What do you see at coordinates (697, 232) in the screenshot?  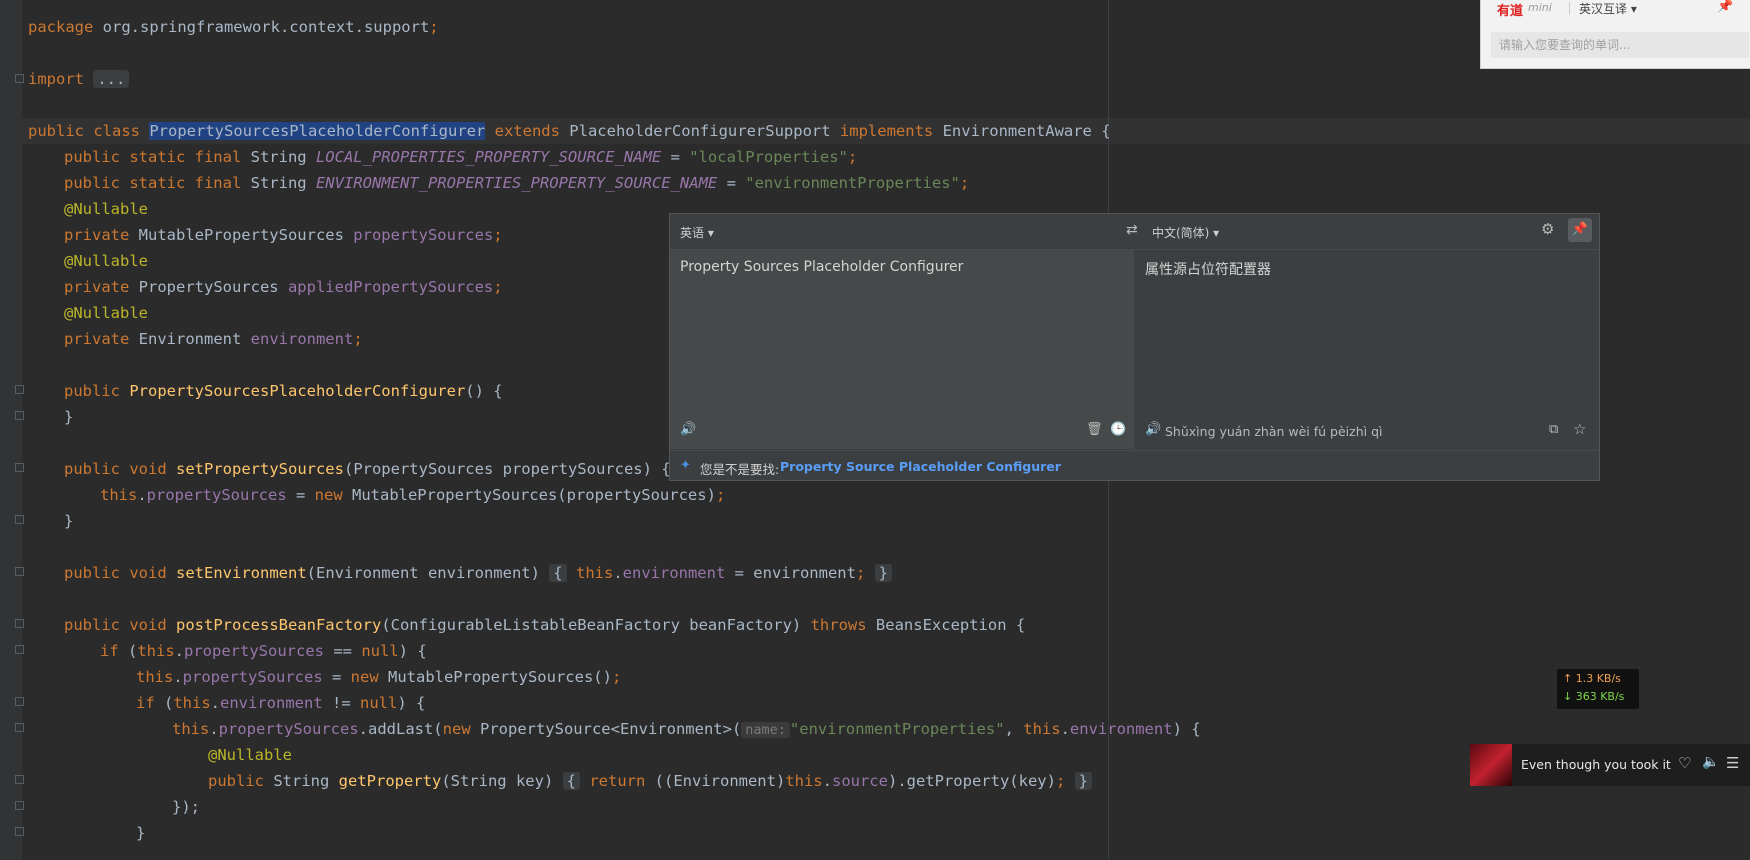 I see `source-language-dropdown: 英语 ▾` at bounding box center [697, 232].